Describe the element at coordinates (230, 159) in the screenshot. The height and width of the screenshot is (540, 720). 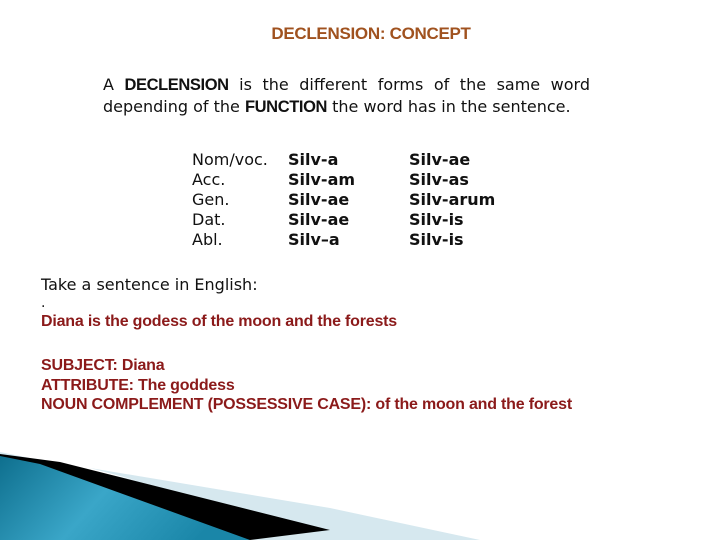
I see `case-label: Nom/voc.` at that location.